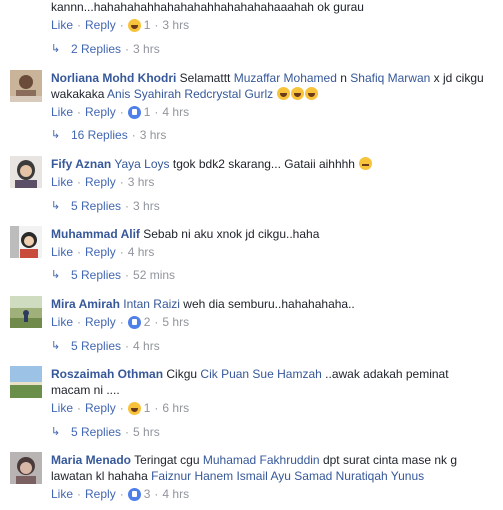  Describe the element at coordinates (390, 78) in the screenshot. I see `tagged-user: Shafiq Marwan` at that location.